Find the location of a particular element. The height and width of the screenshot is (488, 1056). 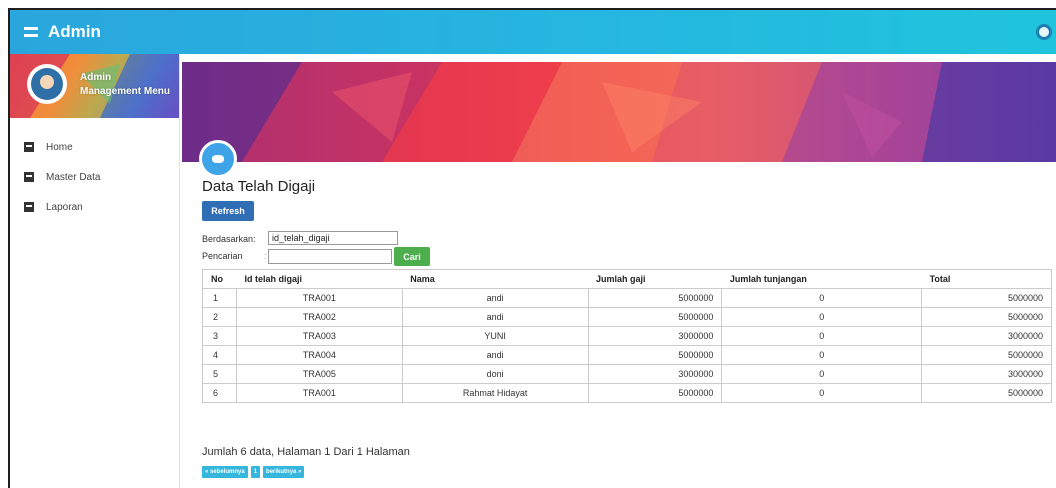

sidebar-item-laporan: Laporan is located at coordinates (94, 207).